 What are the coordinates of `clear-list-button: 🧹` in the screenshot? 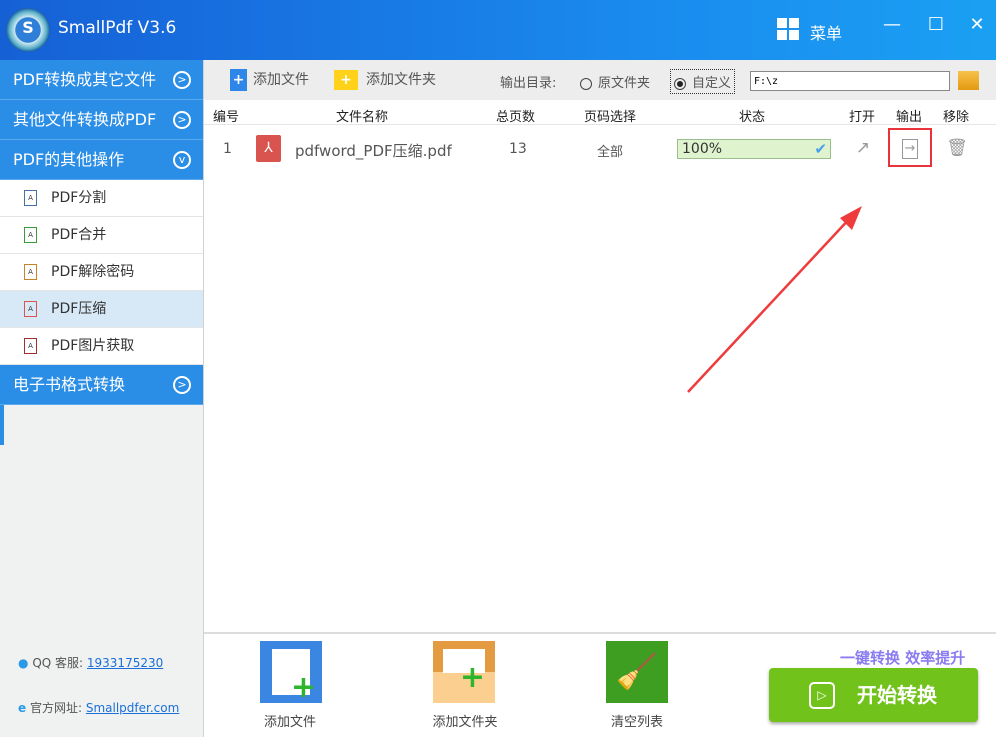 It's located at (637, 672).